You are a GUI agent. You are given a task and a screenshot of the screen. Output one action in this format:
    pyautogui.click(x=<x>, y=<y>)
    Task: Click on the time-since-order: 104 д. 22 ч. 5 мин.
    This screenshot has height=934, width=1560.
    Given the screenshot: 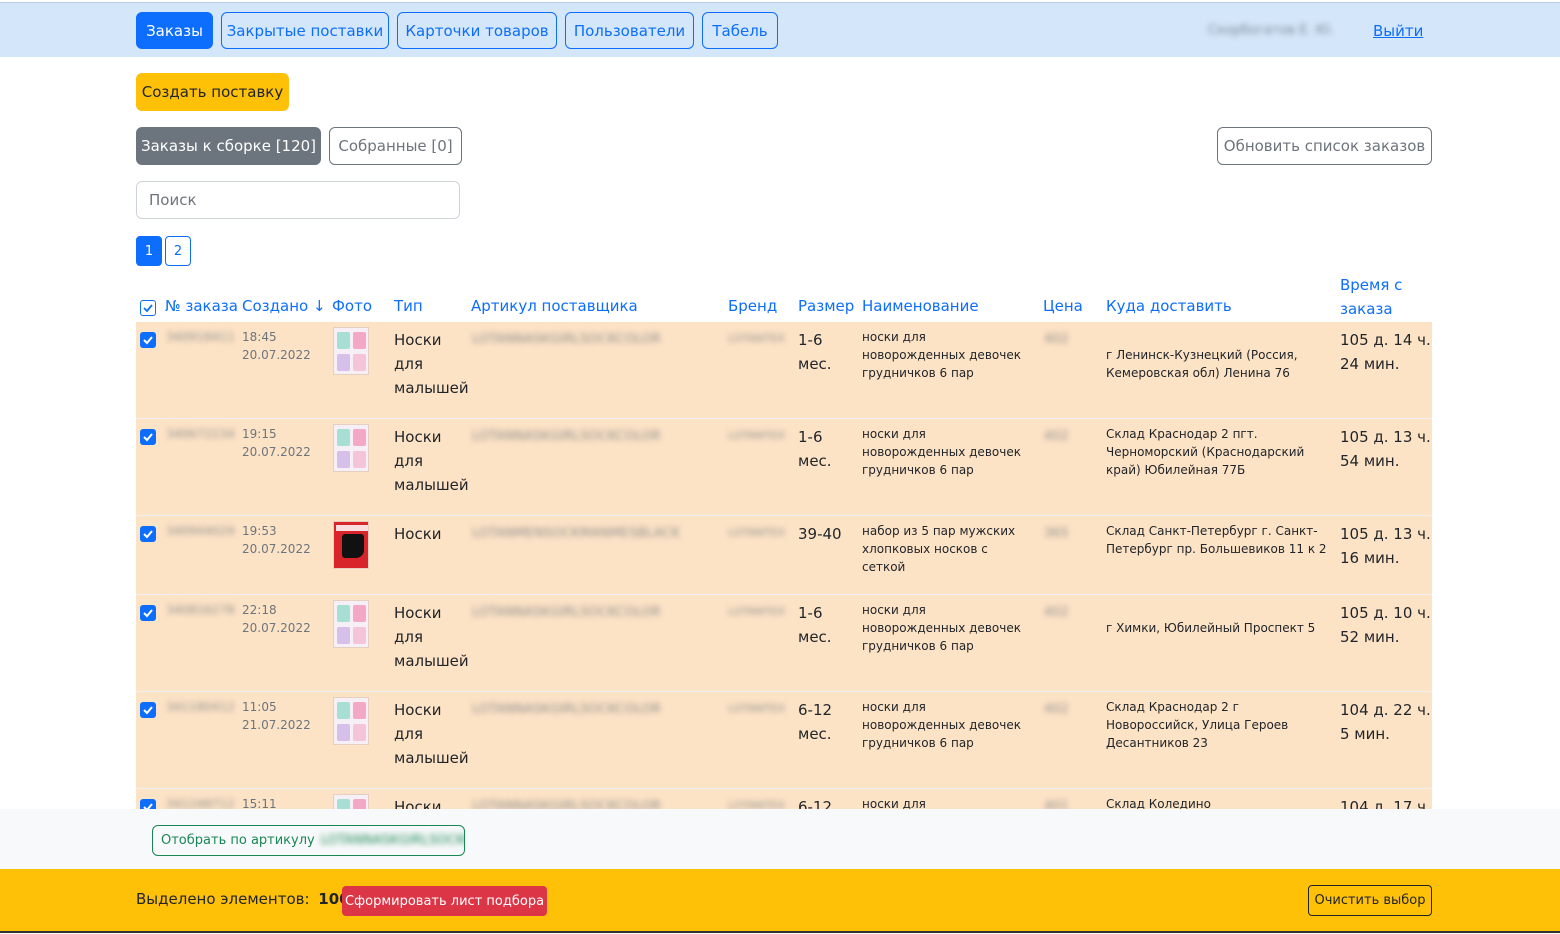 What is the action you would take?
    pyautogui.click(x=1385, y=722)
    